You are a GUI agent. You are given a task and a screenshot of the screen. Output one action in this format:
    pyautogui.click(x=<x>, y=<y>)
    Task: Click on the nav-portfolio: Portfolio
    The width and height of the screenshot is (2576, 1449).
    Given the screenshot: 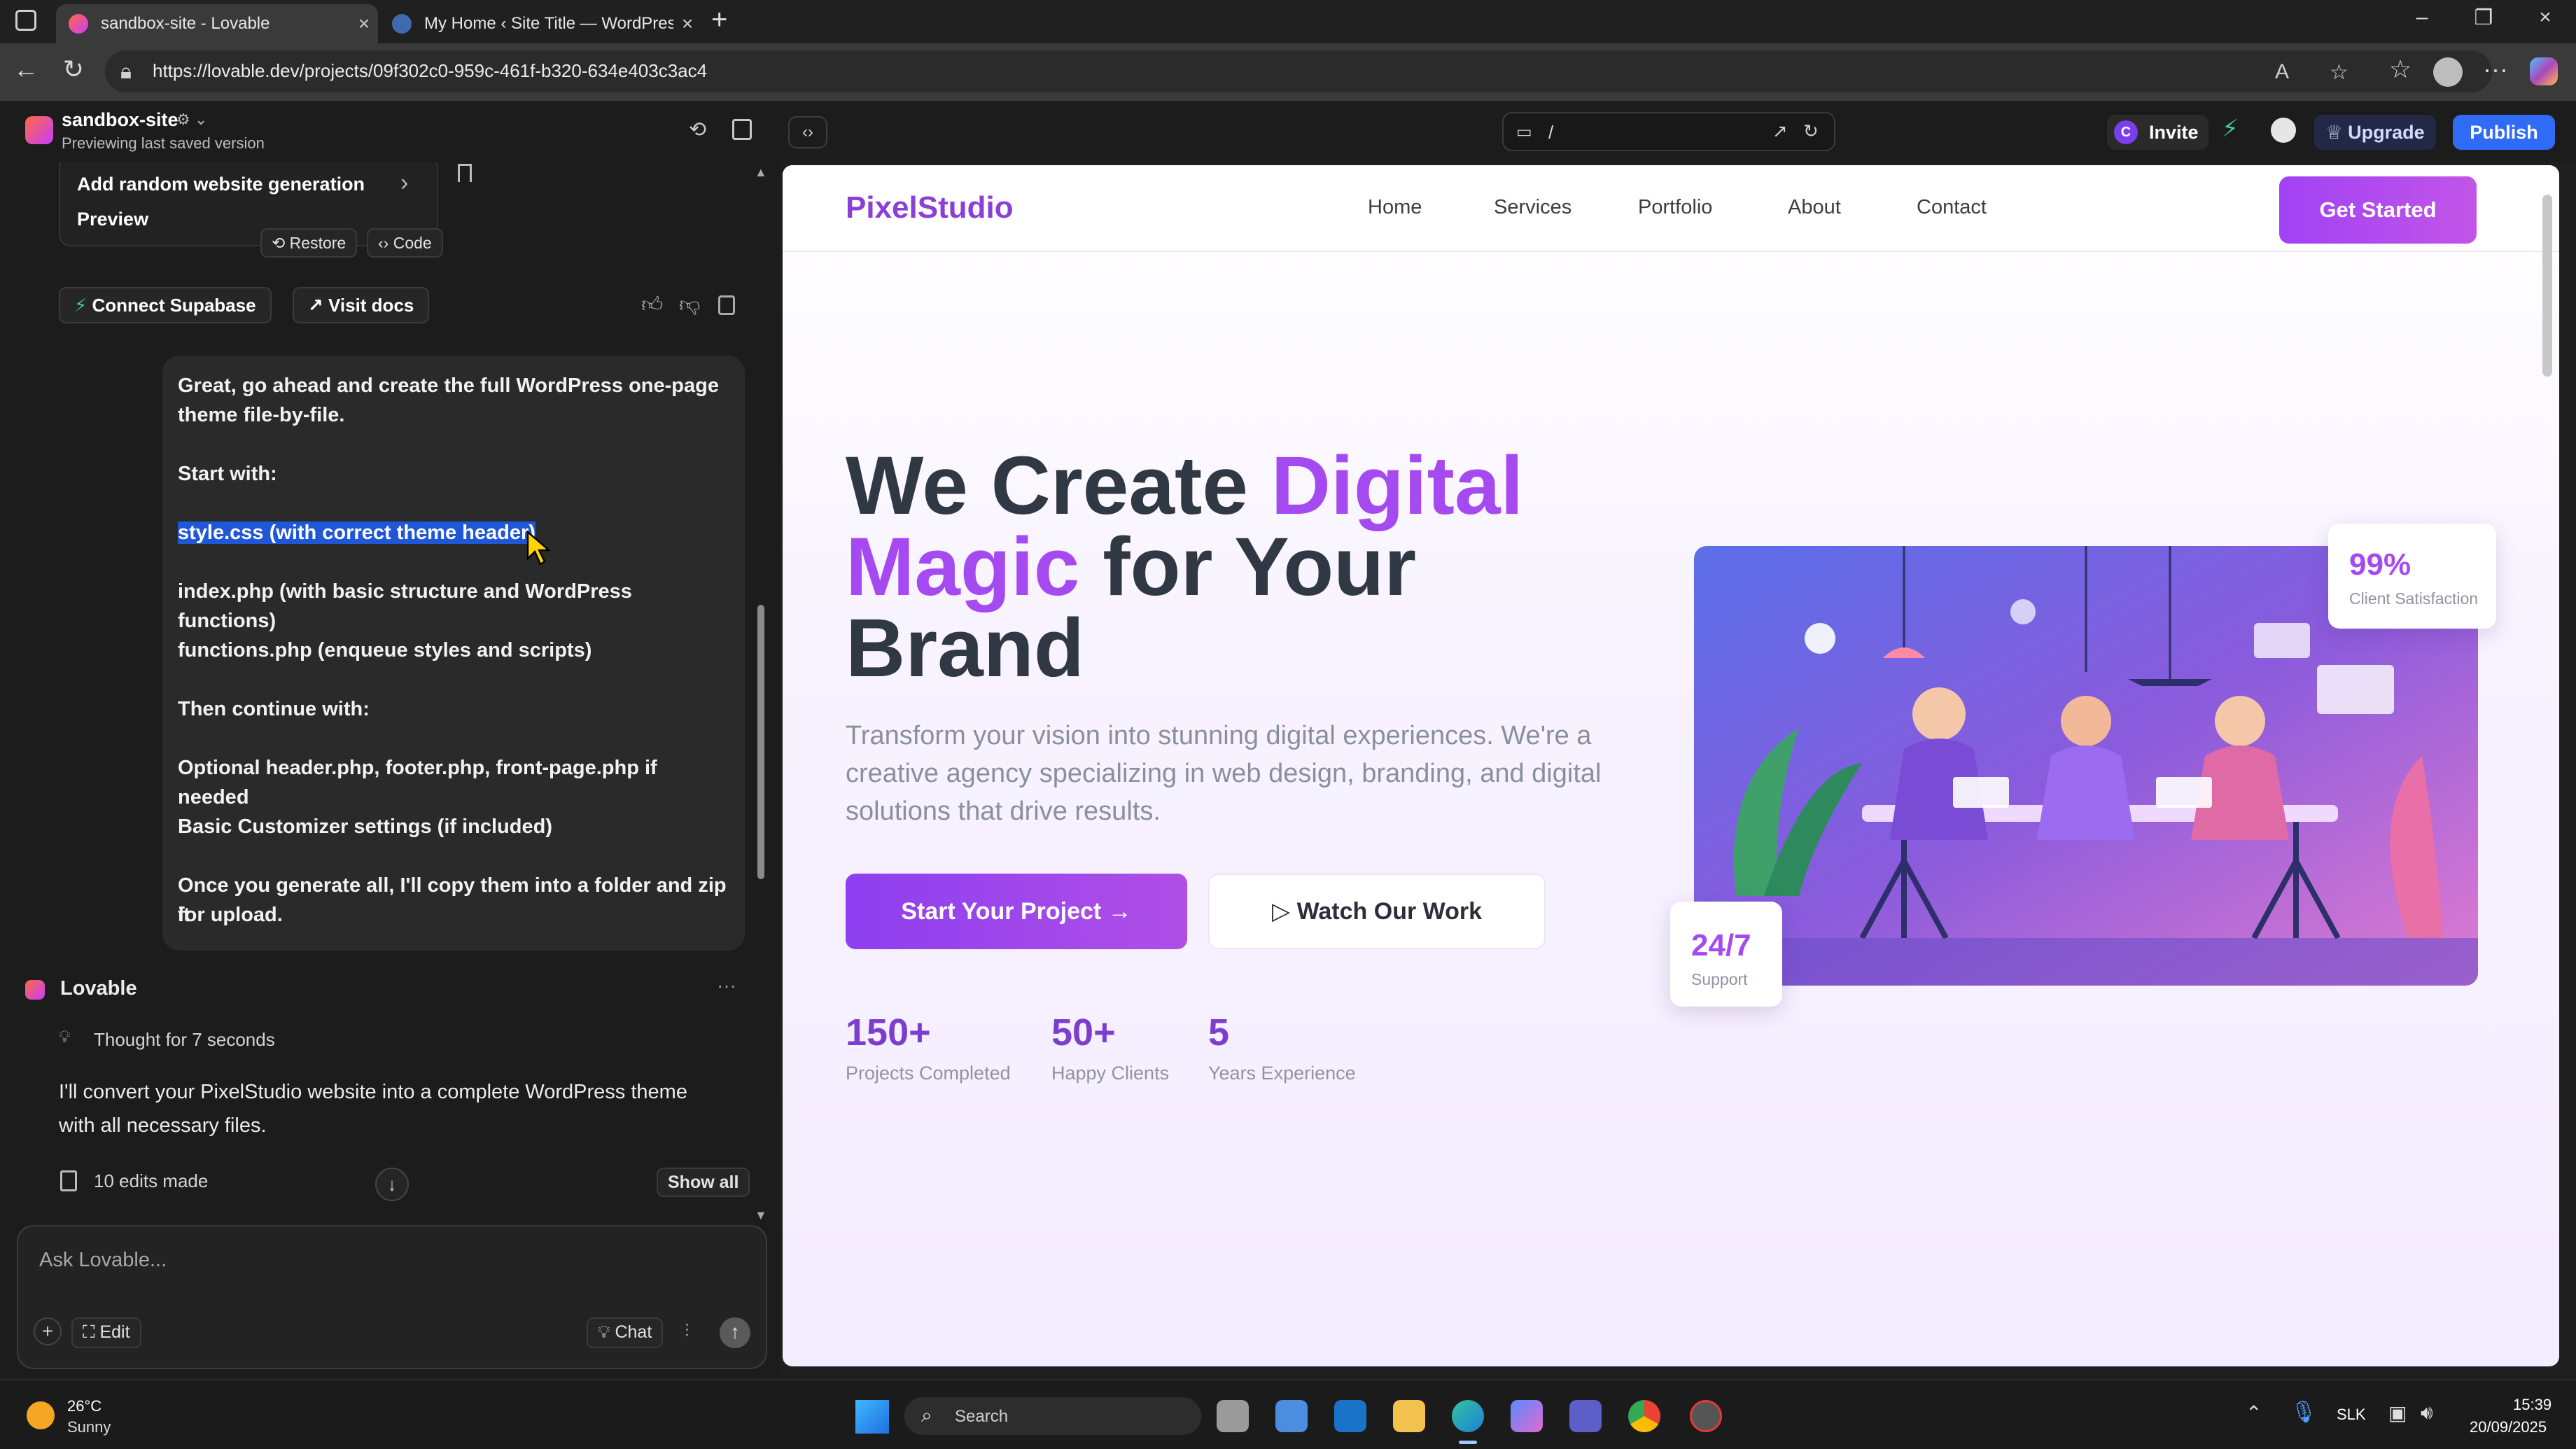 What is the action you would take?
    pyautogui.click(x=1675, y=207)
    